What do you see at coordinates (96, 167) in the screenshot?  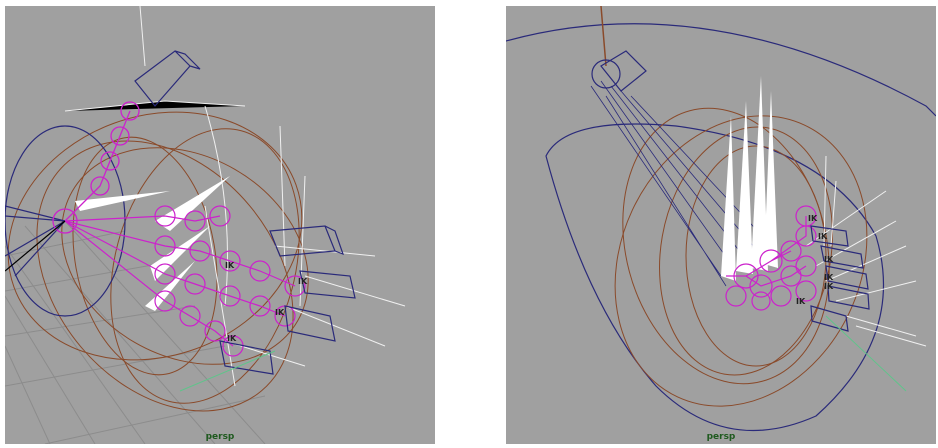 I see `joint-chain-arm` at bounding box center [96, 167].